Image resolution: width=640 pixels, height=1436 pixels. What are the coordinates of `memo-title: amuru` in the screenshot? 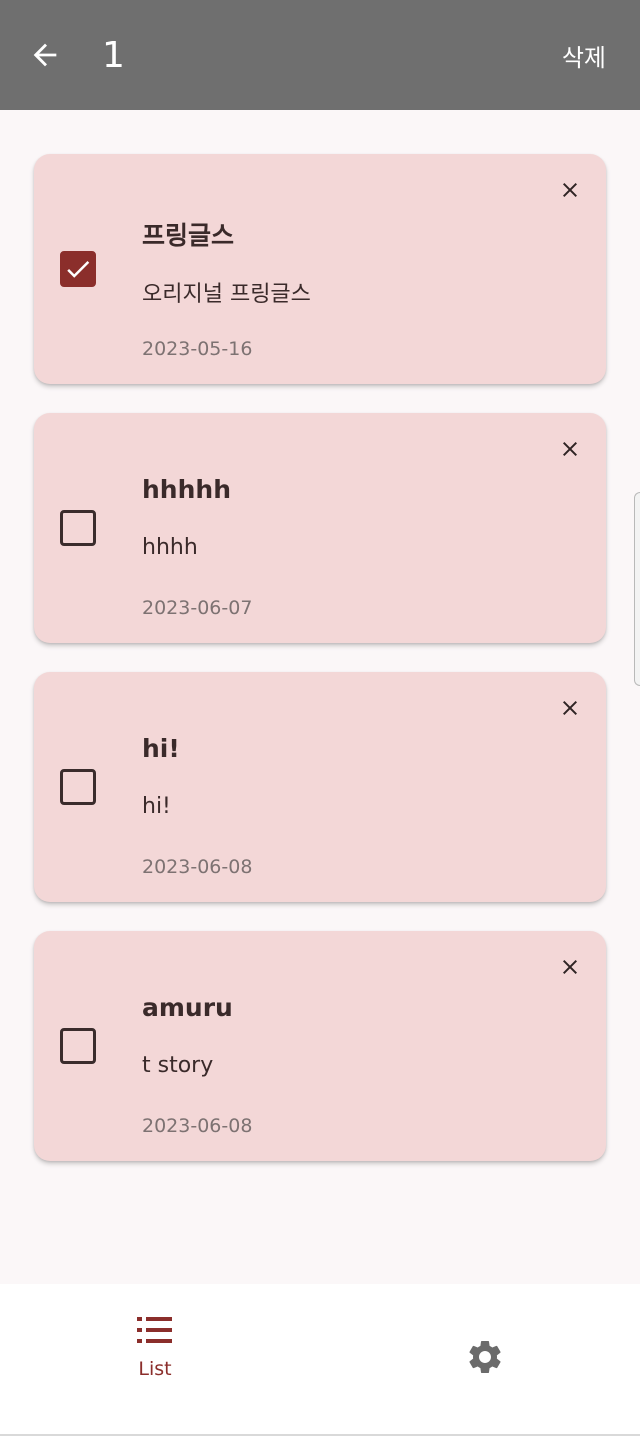 It's located at (187, 1007).